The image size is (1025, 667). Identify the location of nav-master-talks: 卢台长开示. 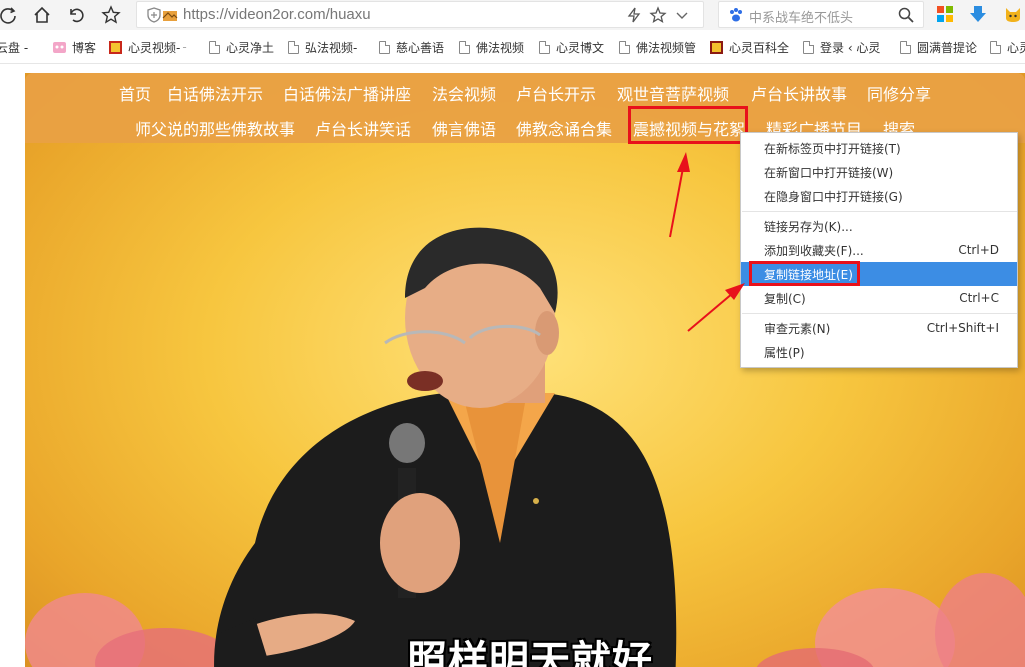
(556, 93).